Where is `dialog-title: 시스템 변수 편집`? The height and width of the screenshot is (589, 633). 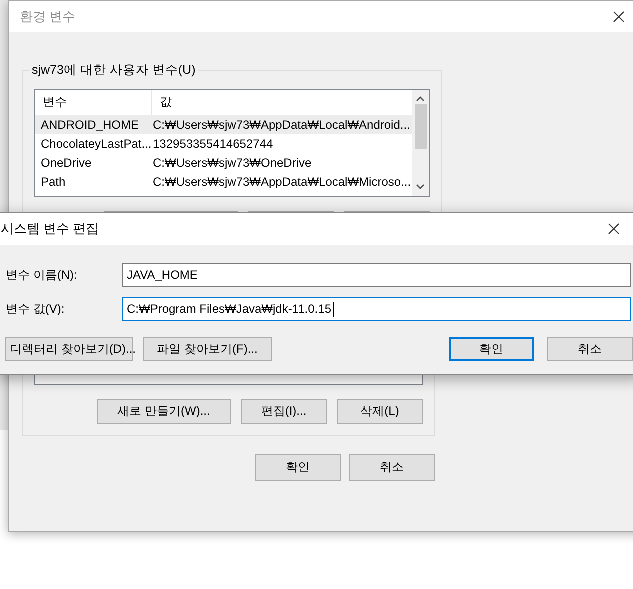
dialog-title: 시스템 변수 편집 is located at coordinates (50, 229).